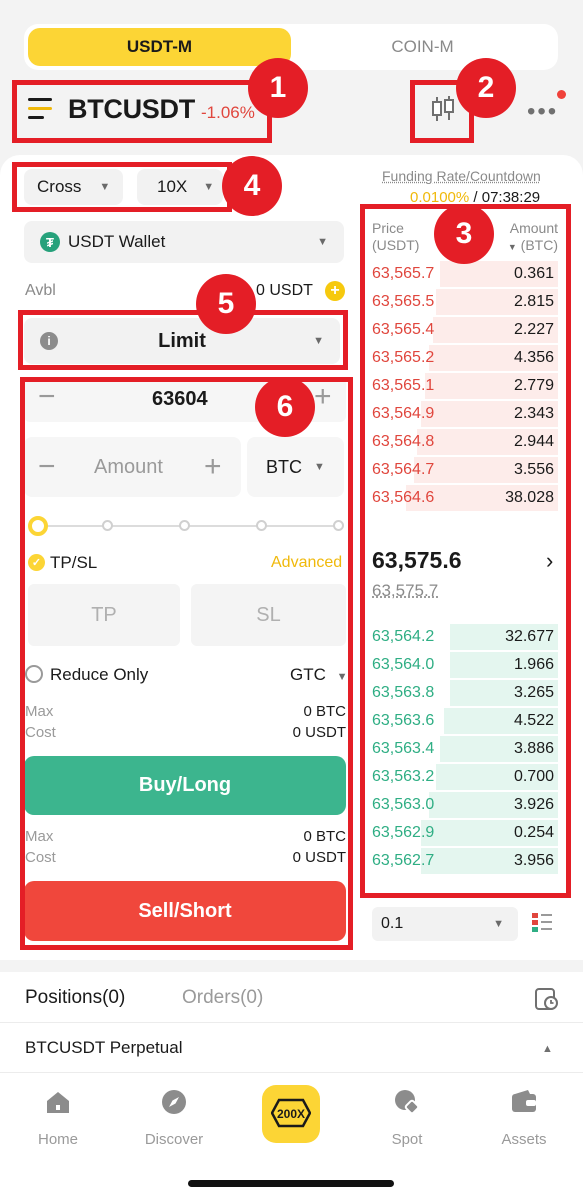 The height and width of the screenshot is (1200, 583). I want to click on home-indicator, so click(291, 1183).